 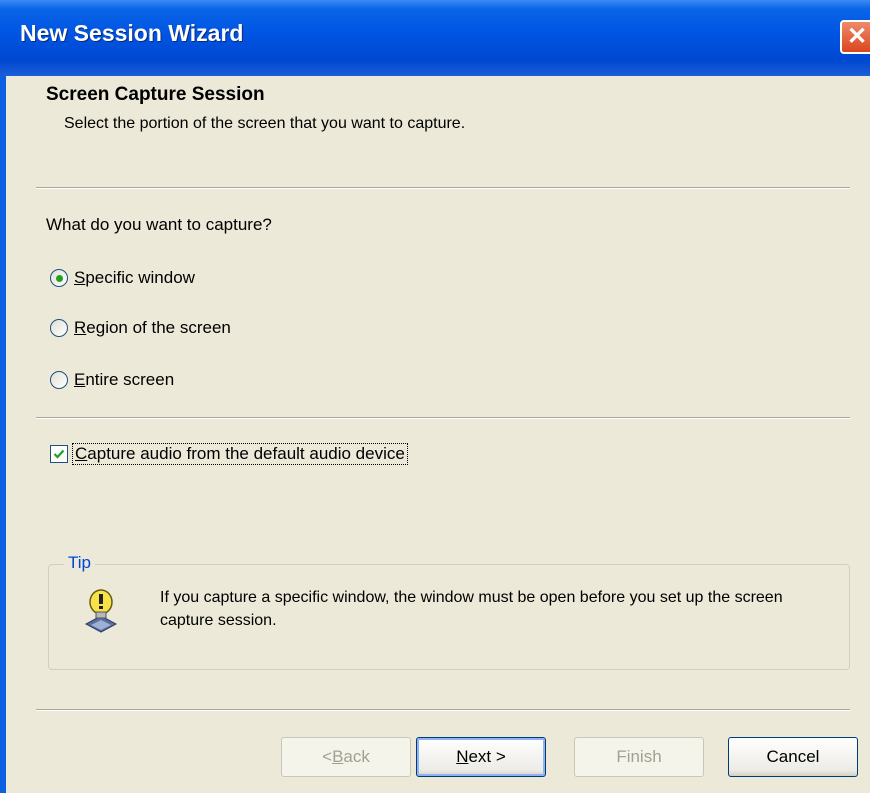 I want to click on options-divider, so click(x=443, y=418).